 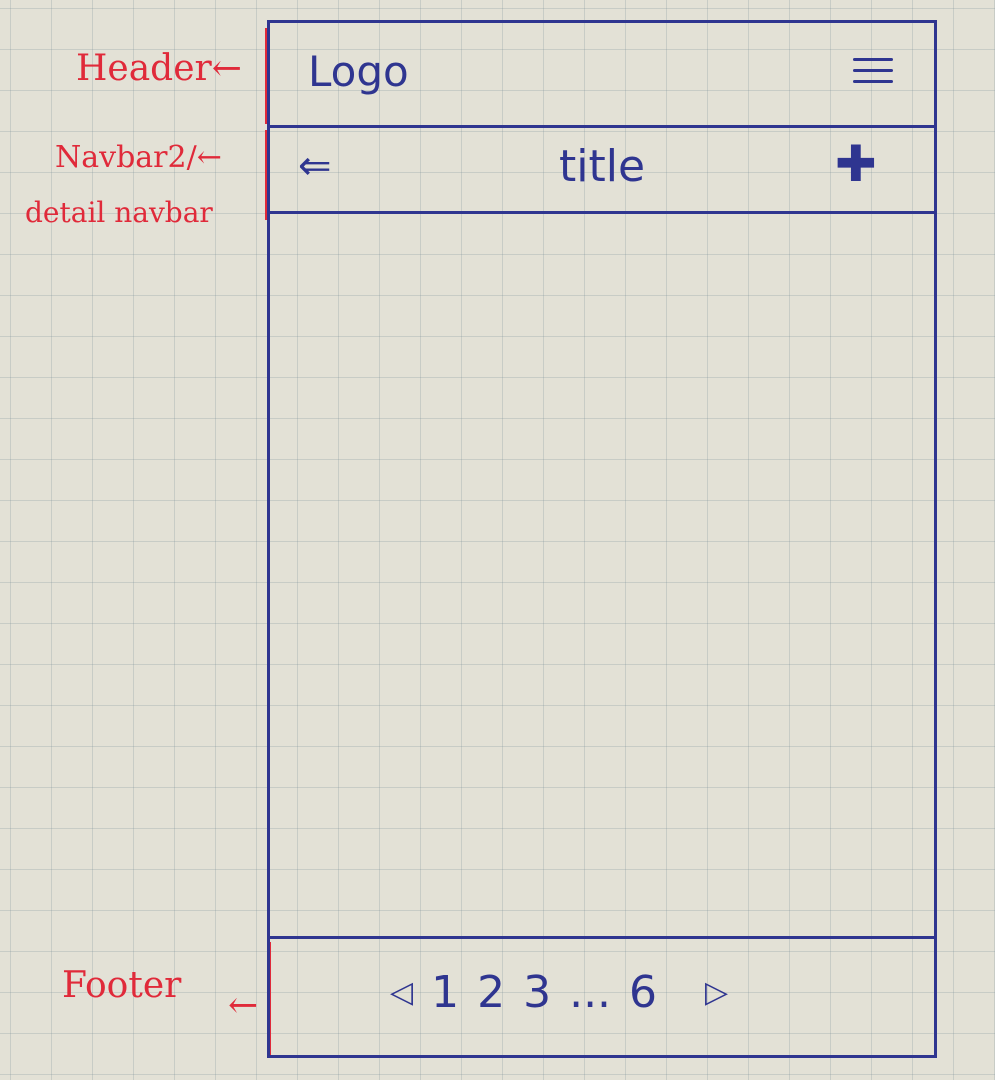 What do you see at coordinates (856, 164) in the screenshot?
I see `add-icon: ✚` at bounding box center [856, 164].